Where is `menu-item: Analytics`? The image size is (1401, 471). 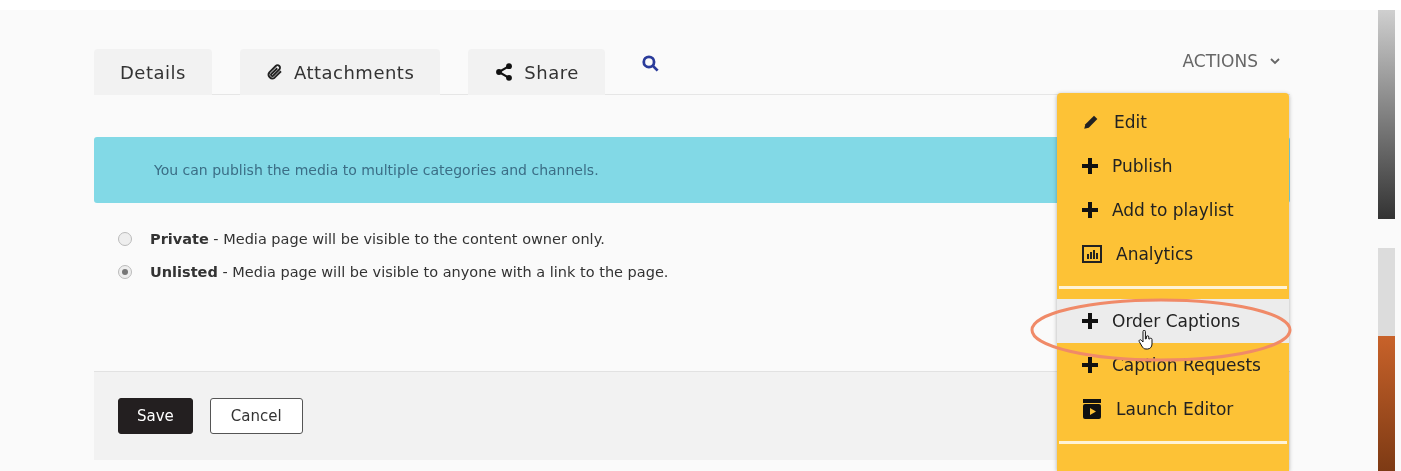
menu-item: Analytics is located at coordinates (1173, 254).